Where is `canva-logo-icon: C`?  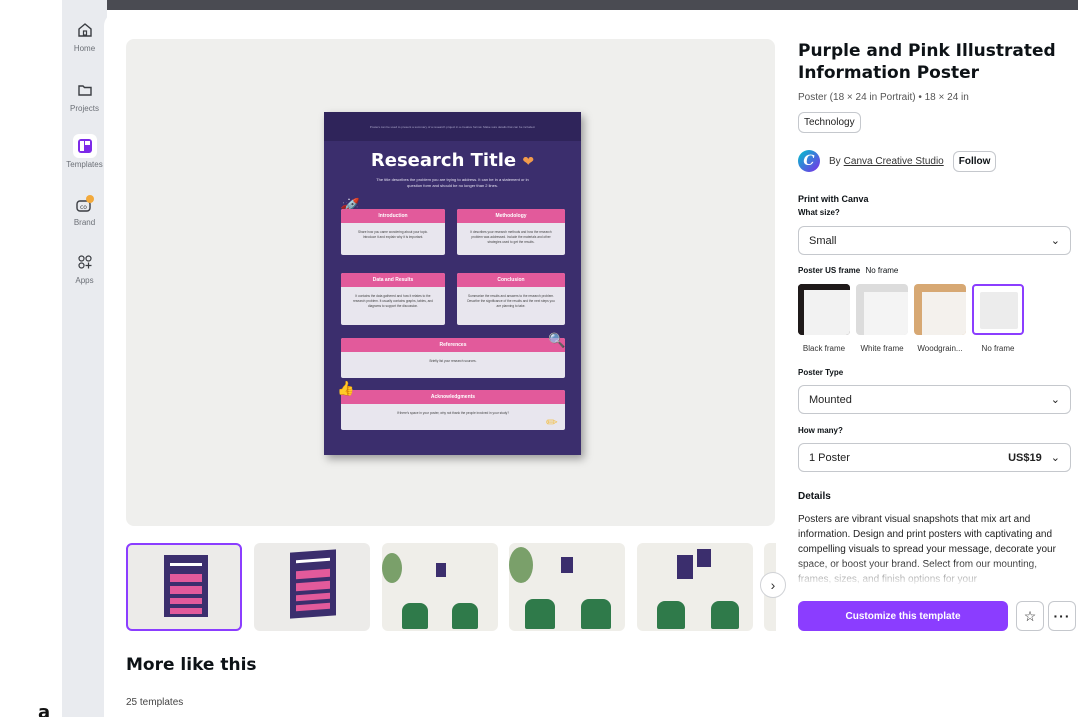 canva-logo-icon: C is located at coordinates (809, 161).